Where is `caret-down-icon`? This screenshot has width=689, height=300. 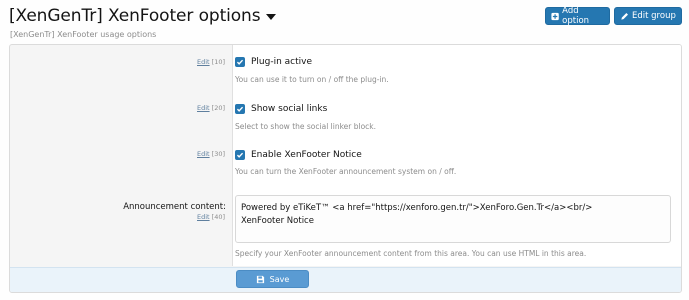
caret-down-icon is located at coordinates (270, 17).